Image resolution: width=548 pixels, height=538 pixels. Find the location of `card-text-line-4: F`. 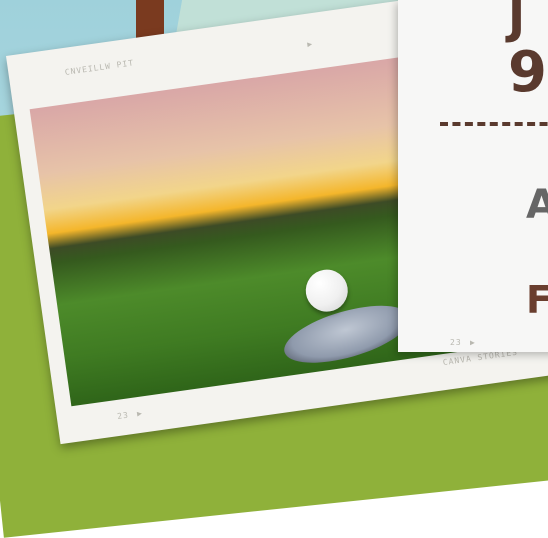

card-text-line-4: F is located at coordinates (537, 300).